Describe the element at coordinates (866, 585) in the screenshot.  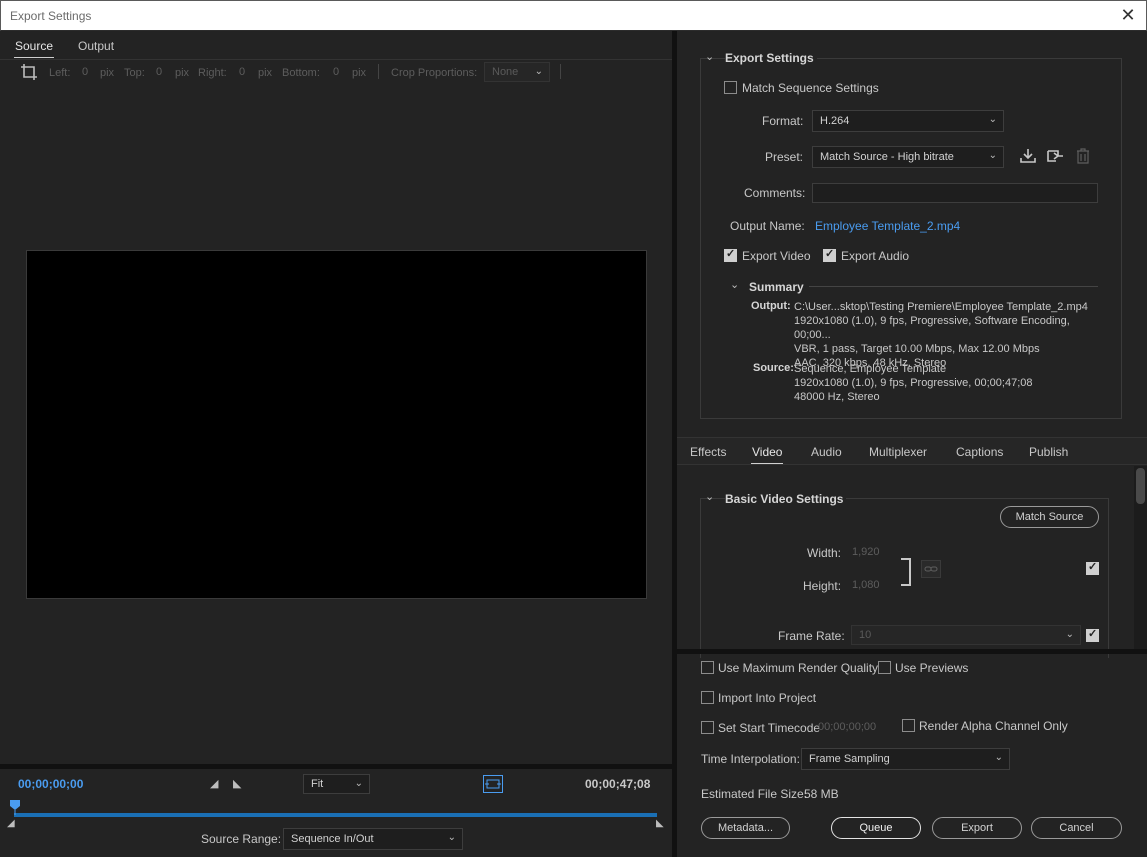
I see `height-value: 1,080` at that location.